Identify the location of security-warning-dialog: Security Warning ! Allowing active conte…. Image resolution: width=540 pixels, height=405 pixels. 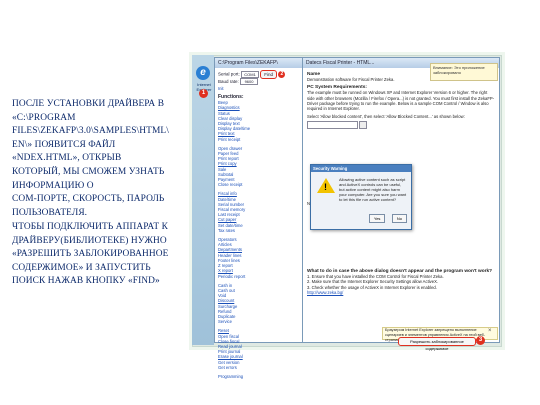
(361, 197).